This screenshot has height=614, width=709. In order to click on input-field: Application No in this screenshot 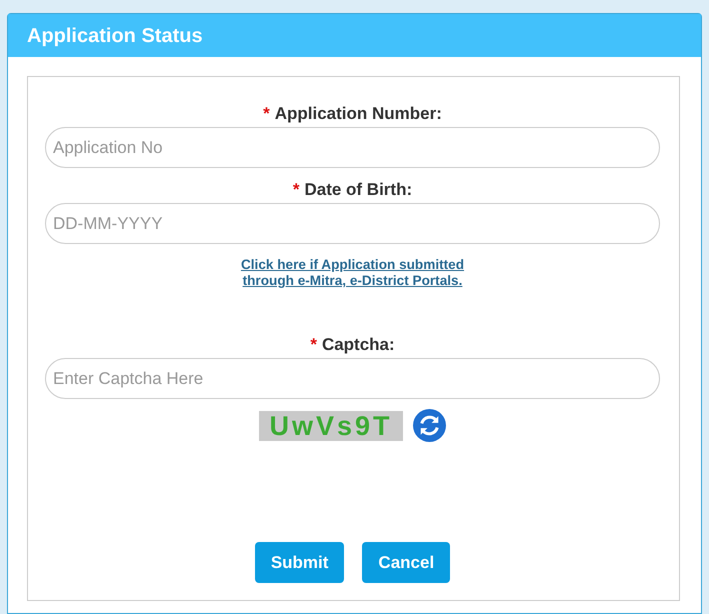, I will do `click(352, 147)`.